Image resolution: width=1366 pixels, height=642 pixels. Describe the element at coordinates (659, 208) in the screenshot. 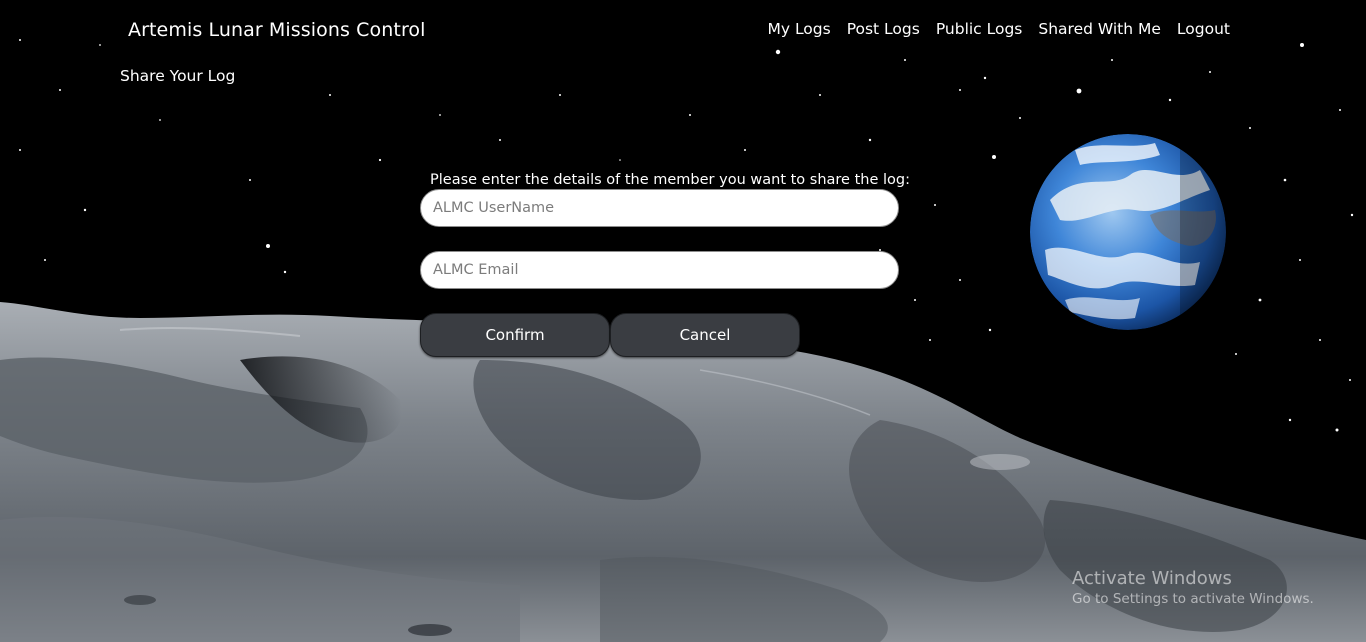

I see `username-input` at that location.